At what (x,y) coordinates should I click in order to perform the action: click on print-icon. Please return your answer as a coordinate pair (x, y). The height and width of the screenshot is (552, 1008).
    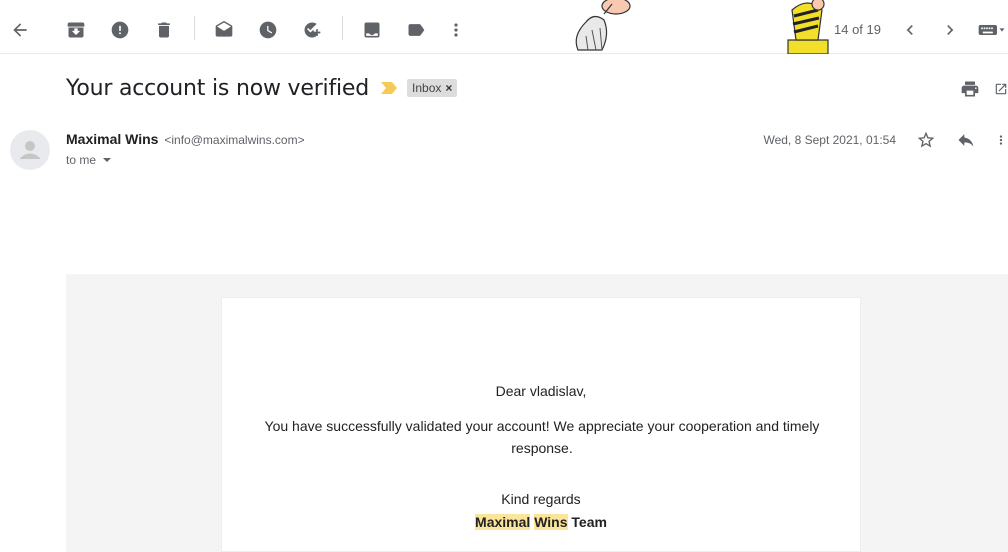
    Looking at the image, I should click on (970, 89).